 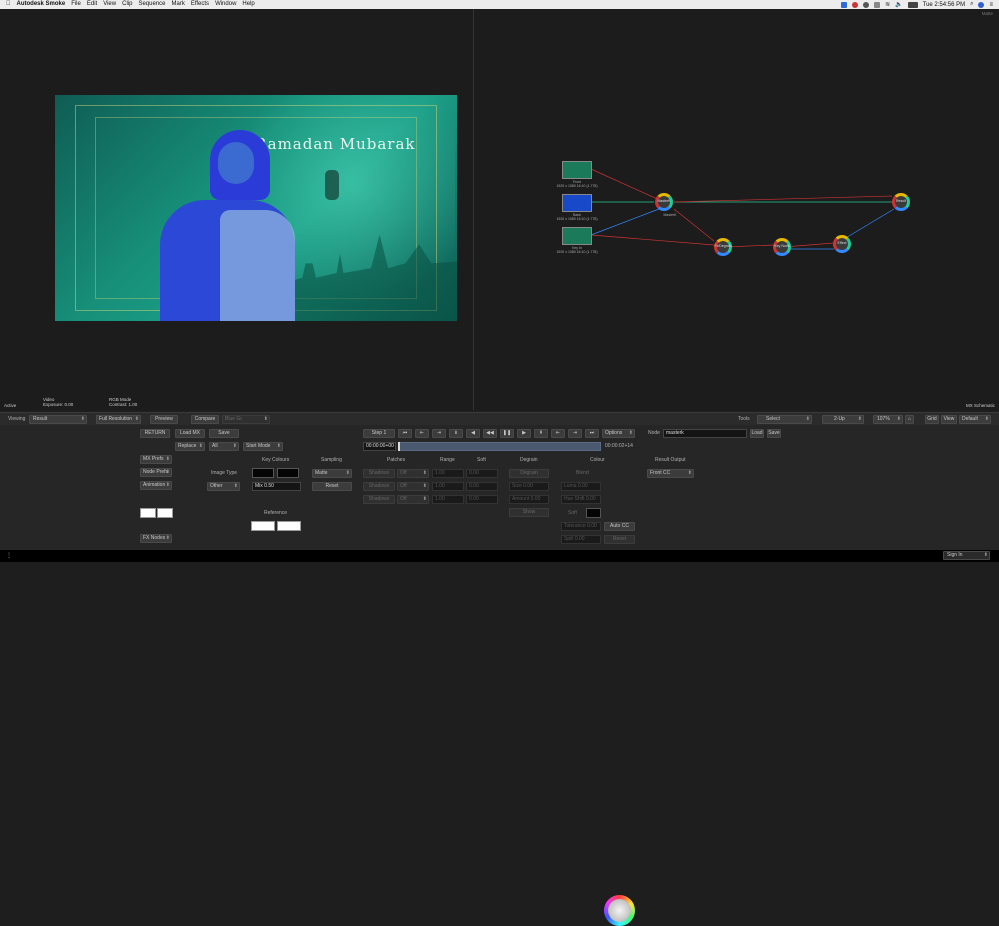 I want to click on zoom-dropdown: 107%, so click(x=888, y=419).